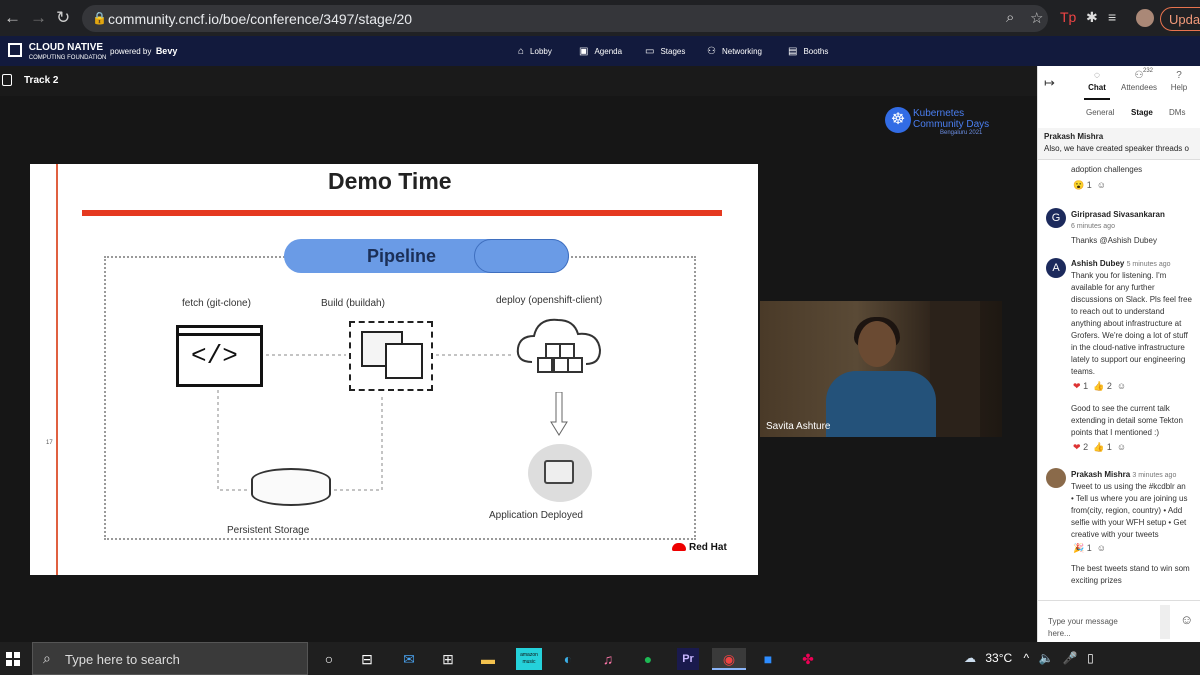 The width and height of the screenshot is (1200, 675). Describe the element at coordinates (1177, 112) in the screenshot. I see `subtab-dms: DMs` at that location.